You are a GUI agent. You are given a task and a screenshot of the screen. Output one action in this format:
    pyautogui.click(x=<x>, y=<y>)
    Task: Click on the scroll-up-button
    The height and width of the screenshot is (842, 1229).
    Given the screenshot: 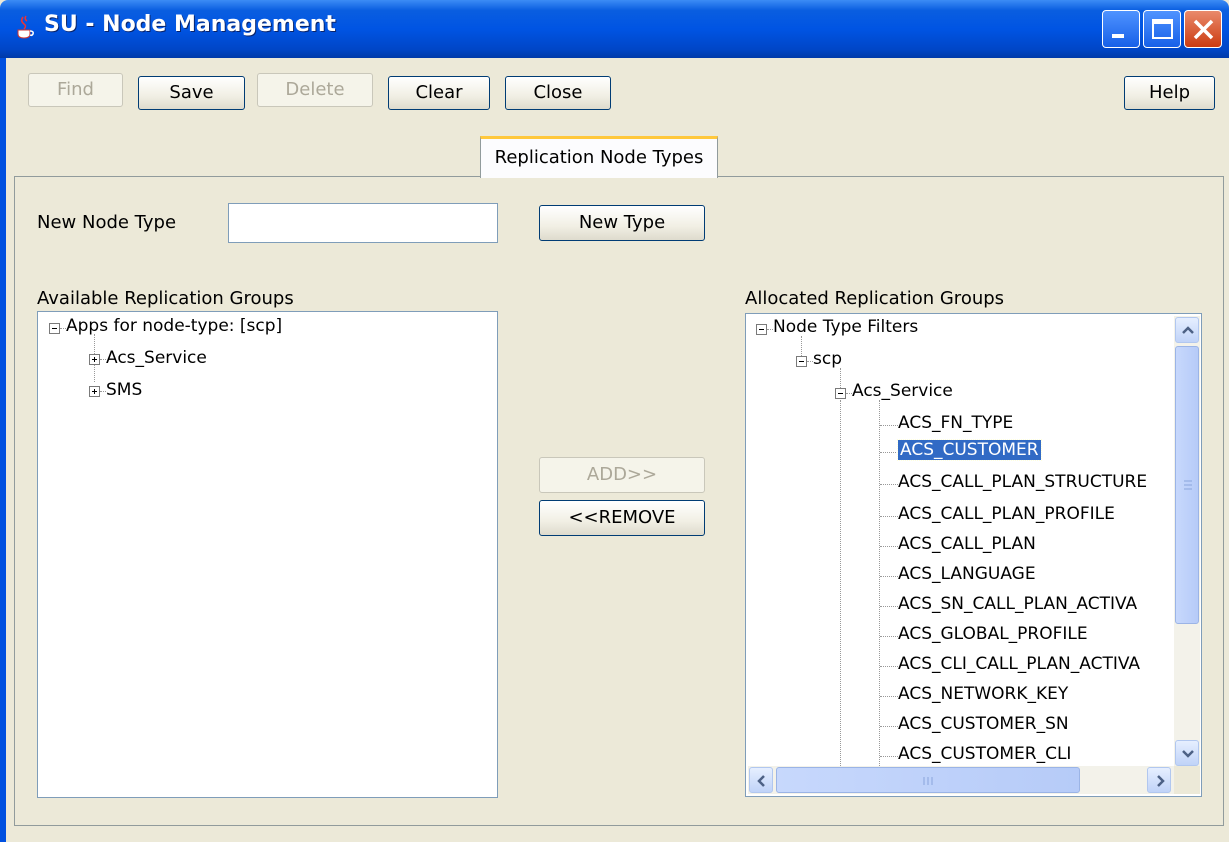 What is the action you would take?
    pyautogui.click(x=1187, y=330)
    